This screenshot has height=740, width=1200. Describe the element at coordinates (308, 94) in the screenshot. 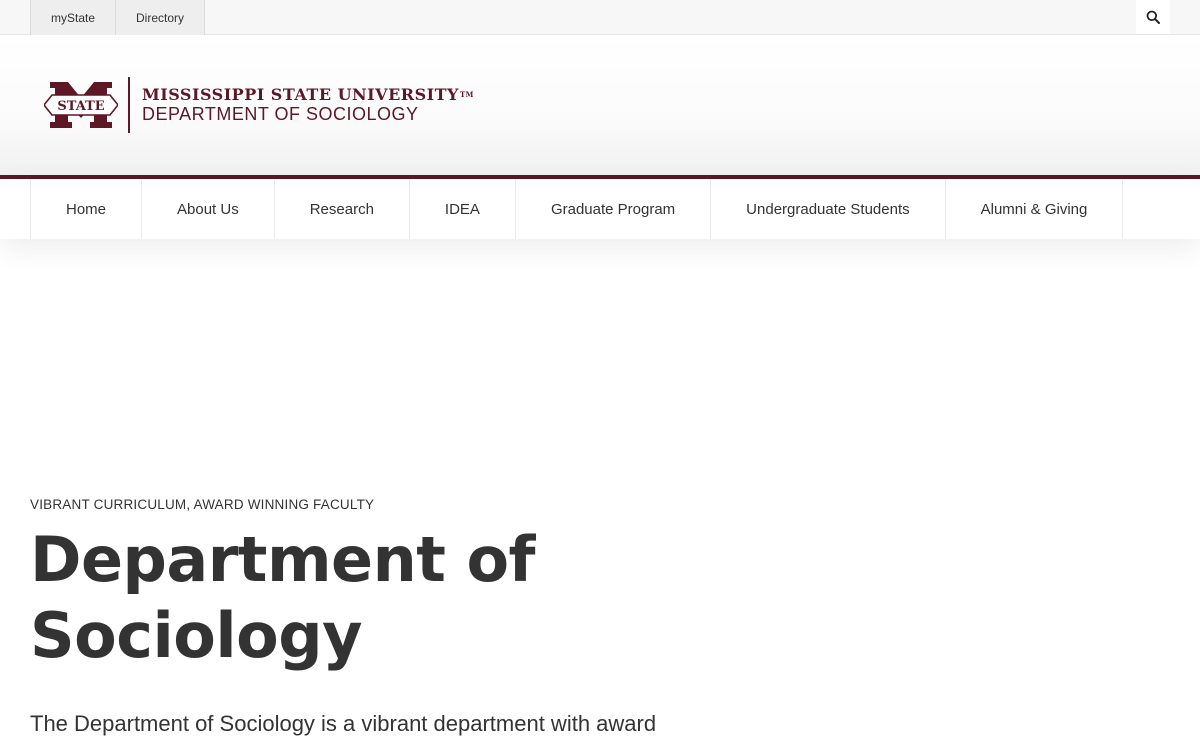

I see `logo-university: MISSISSIPPI STATE UNIVERSITYTM` at that location.